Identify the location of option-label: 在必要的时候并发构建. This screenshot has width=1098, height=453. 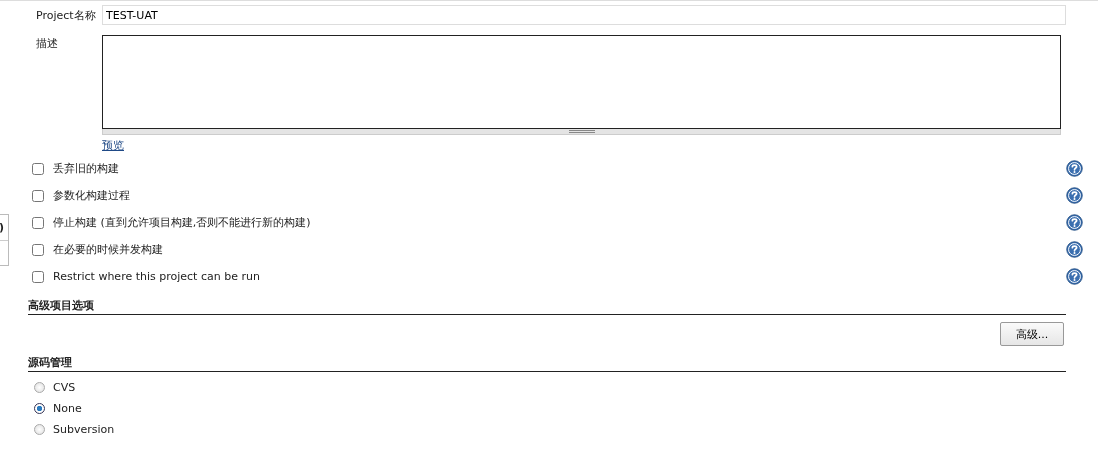
(108, 249).